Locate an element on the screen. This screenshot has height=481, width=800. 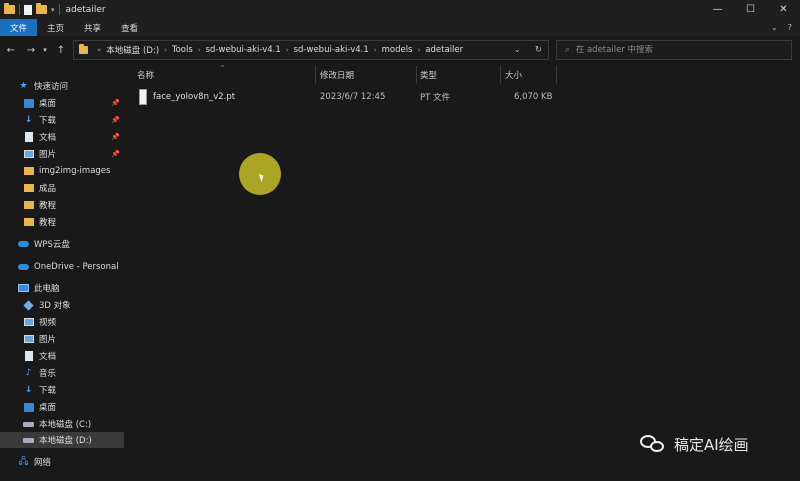
sidebar-item-desktop: 桌面 📌 is located at coordinates (62, 103).